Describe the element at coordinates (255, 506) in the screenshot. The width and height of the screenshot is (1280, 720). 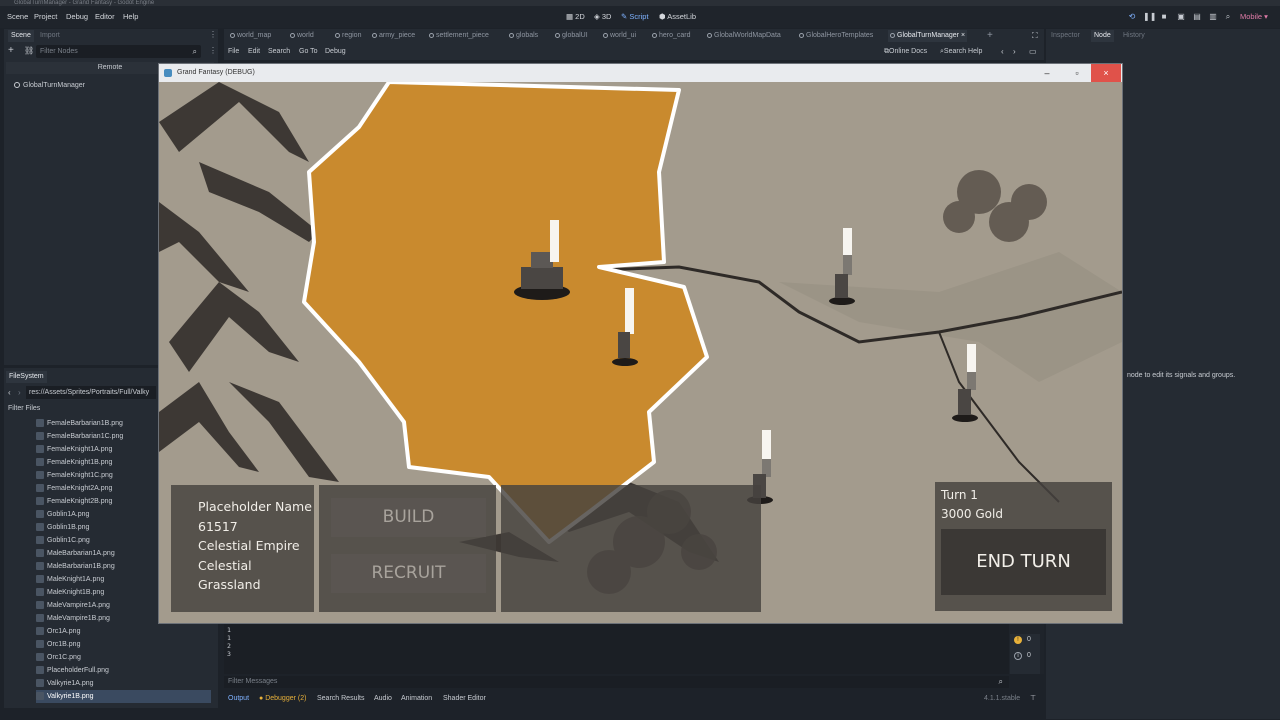
I see `region-owner-name: Placeholder Name` at that location.